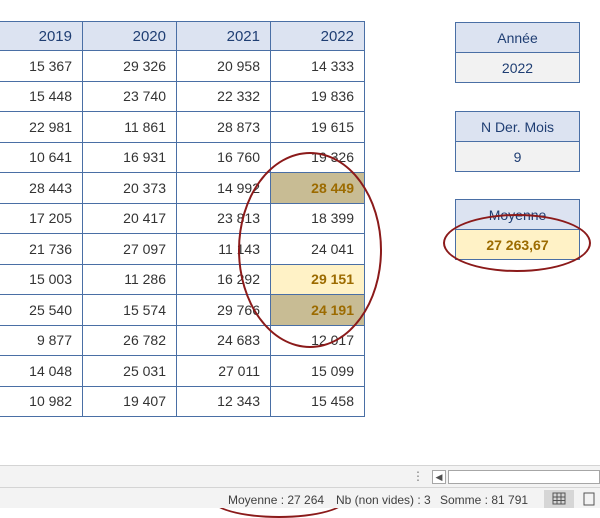 This screenshot has height=518, width=600. What do you see at coordinates (129, 36) in the screenshot?
I see `column-header: 2020` at bounding box center [129, 36].